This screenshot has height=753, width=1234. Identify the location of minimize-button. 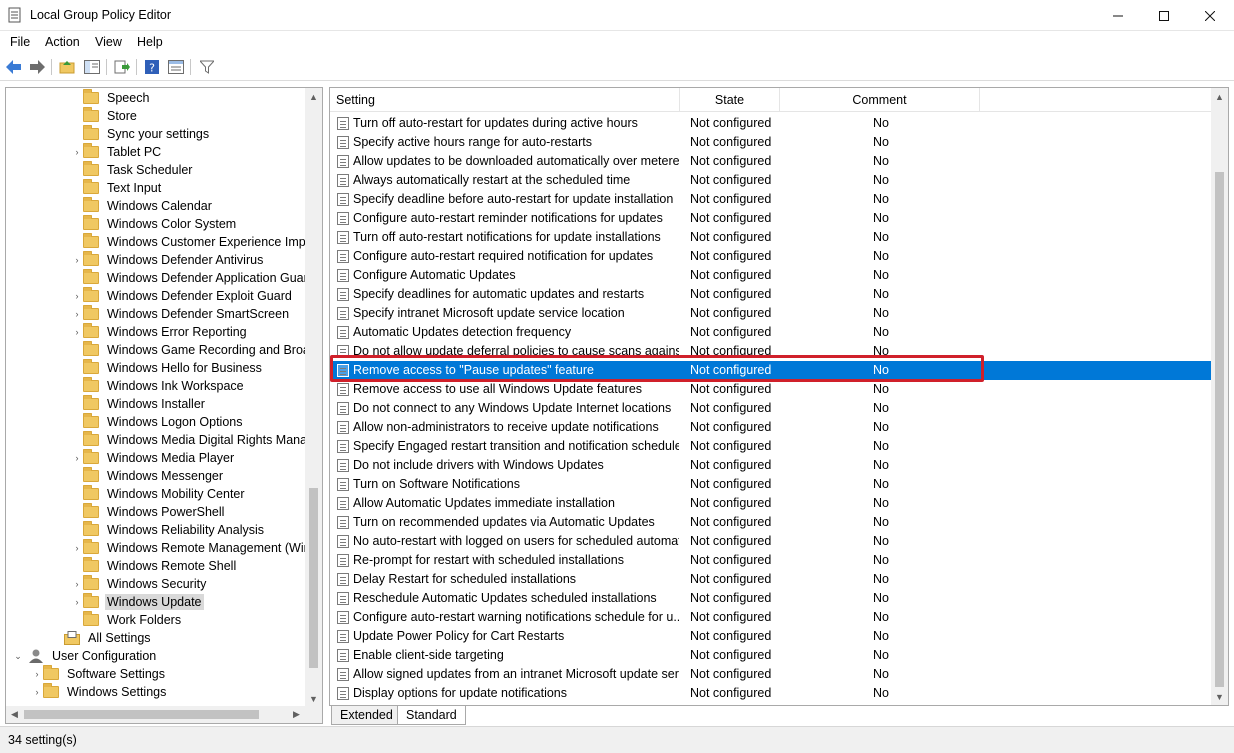
(1118, 15).